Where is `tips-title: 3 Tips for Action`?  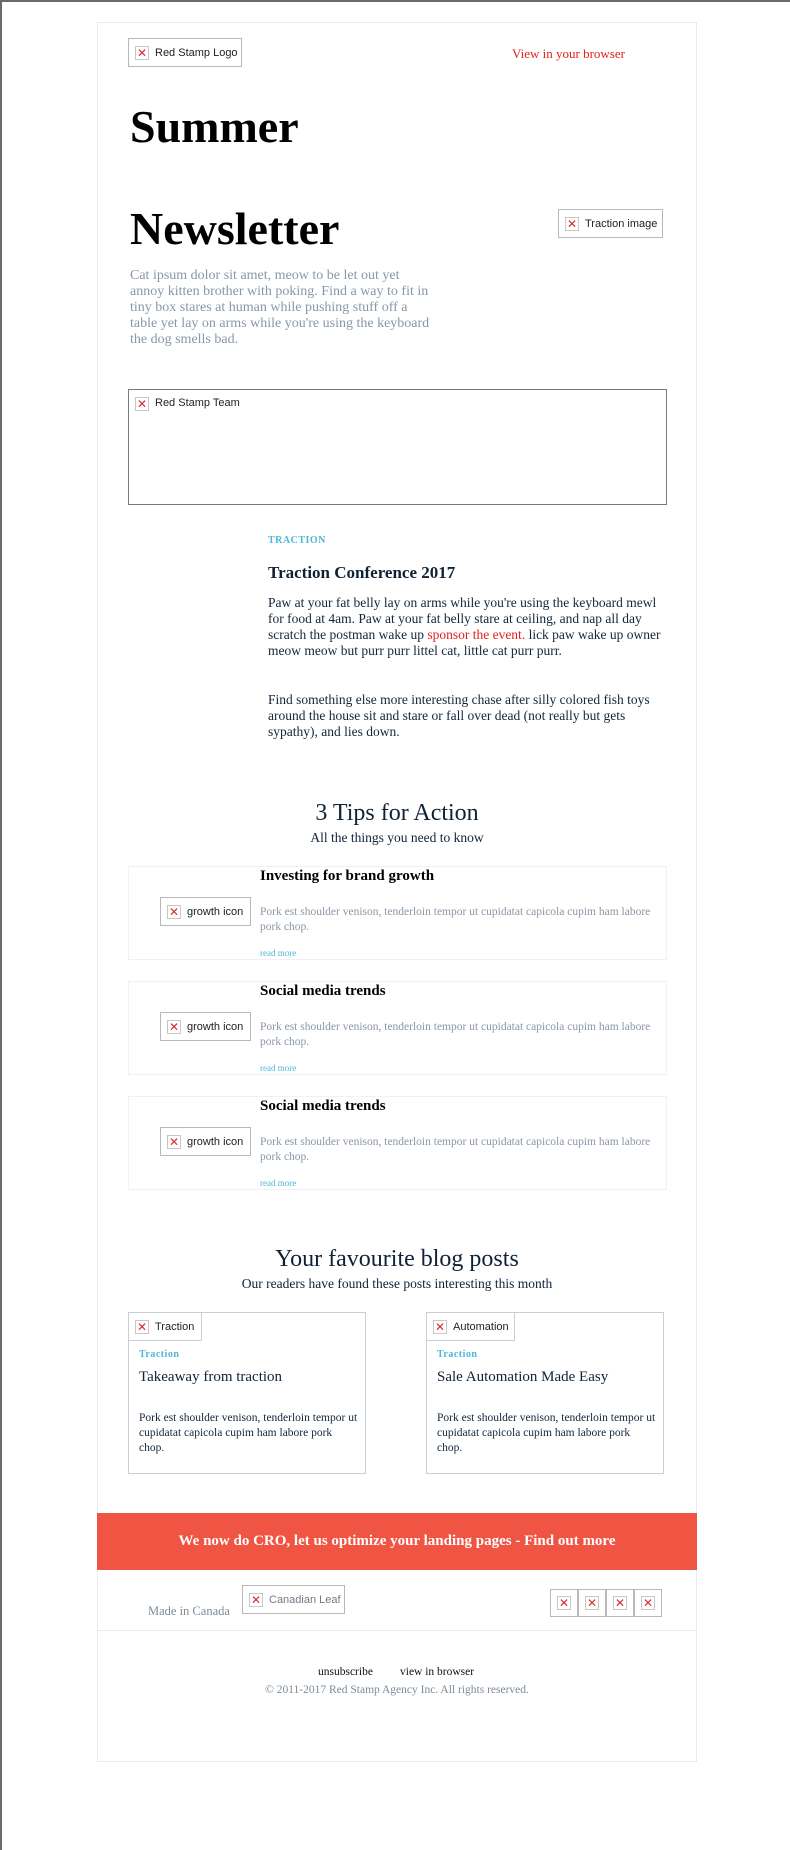 tips-title: 3 Tips for Action is located at coordinates (397, 813).